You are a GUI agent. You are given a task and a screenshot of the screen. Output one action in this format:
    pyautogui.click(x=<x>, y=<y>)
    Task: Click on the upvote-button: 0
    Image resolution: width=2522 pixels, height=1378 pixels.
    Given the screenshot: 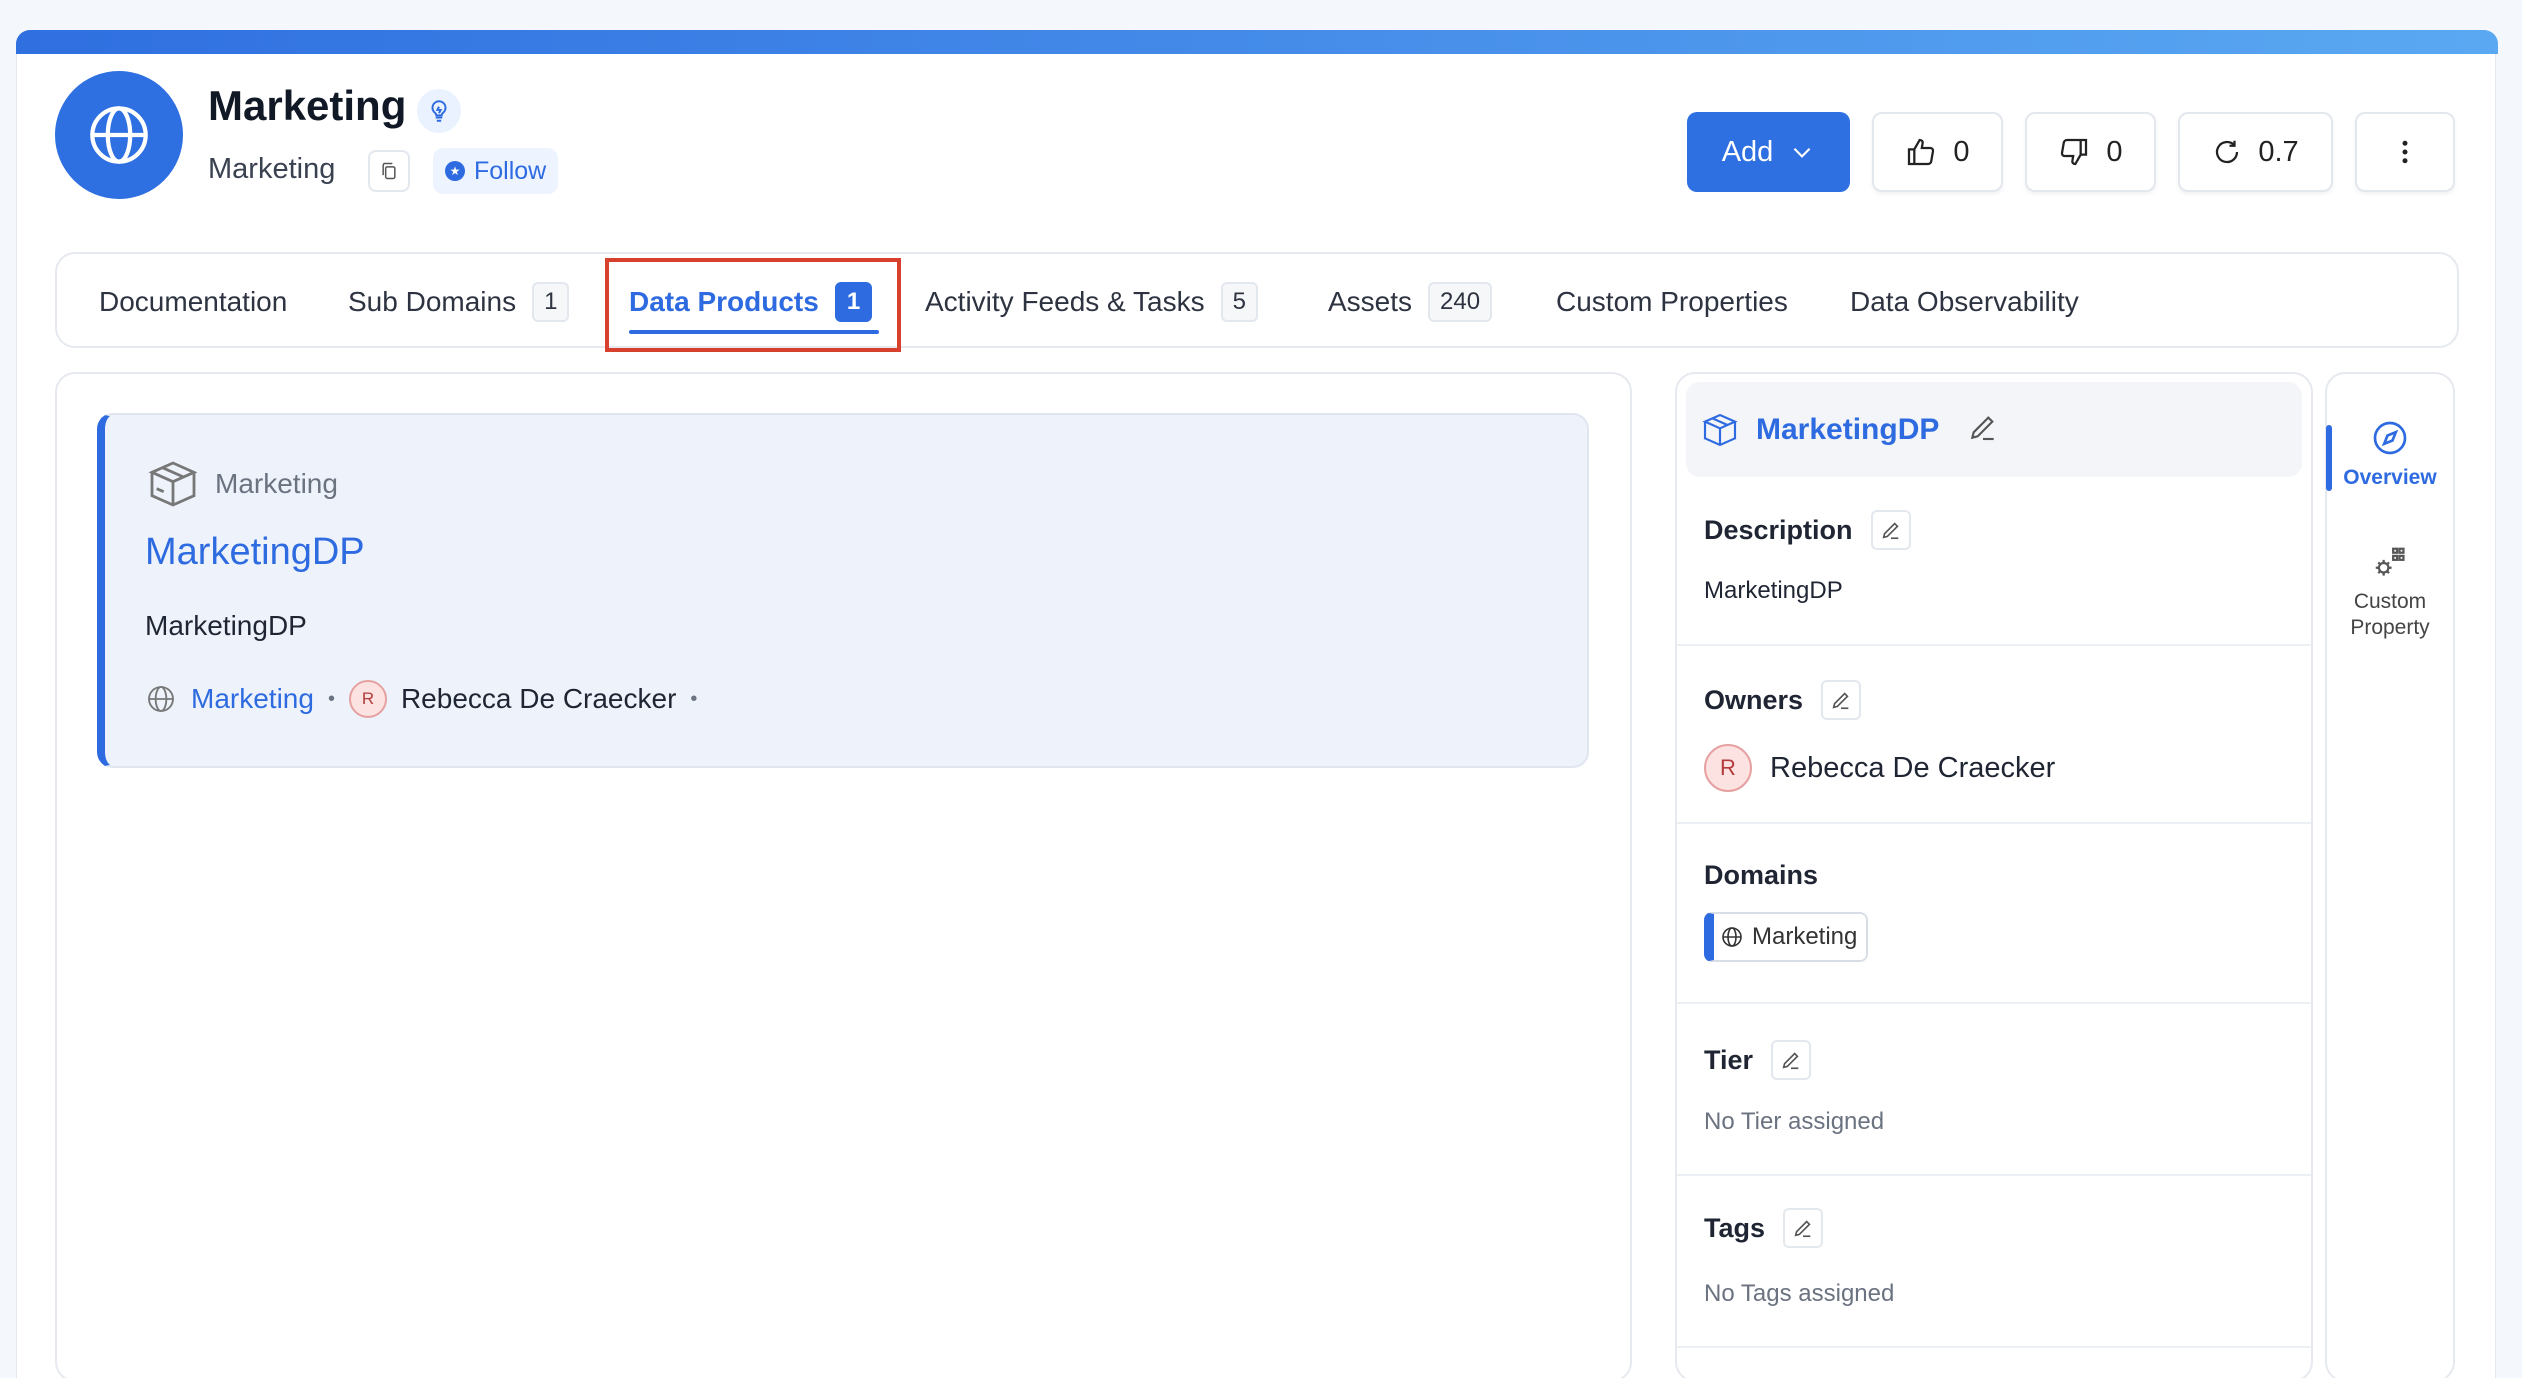 What is the action you would take?
    pyautogui.click(x=1937, y=152)
    